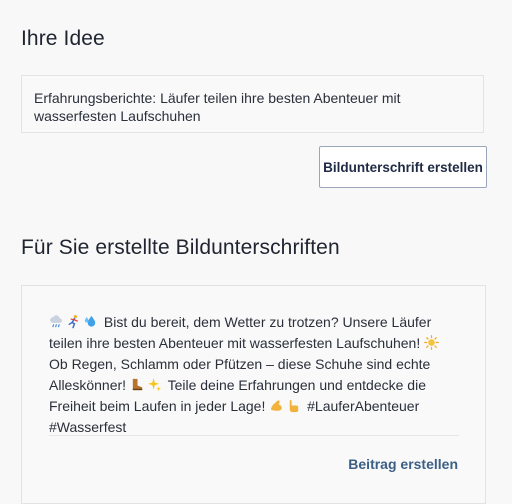 Image resolution: width=512 pixels, height=504 pixels. Describe the element at coordinates (56, 321) in the screenshot. I see `cloud-rain-icon` at that location.